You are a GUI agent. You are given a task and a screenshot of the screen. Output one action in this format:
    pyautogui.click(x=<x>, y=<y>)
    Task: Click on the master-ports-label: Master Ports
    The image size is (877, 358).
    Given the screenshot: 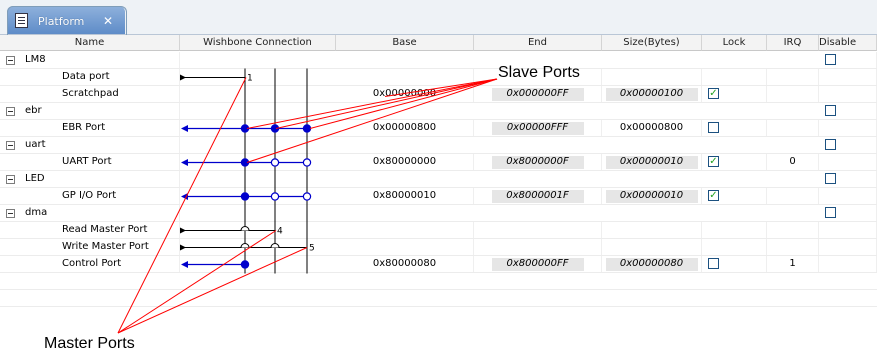 What is the action you would take?
    pyautogui.click(x=89, y=343)
    